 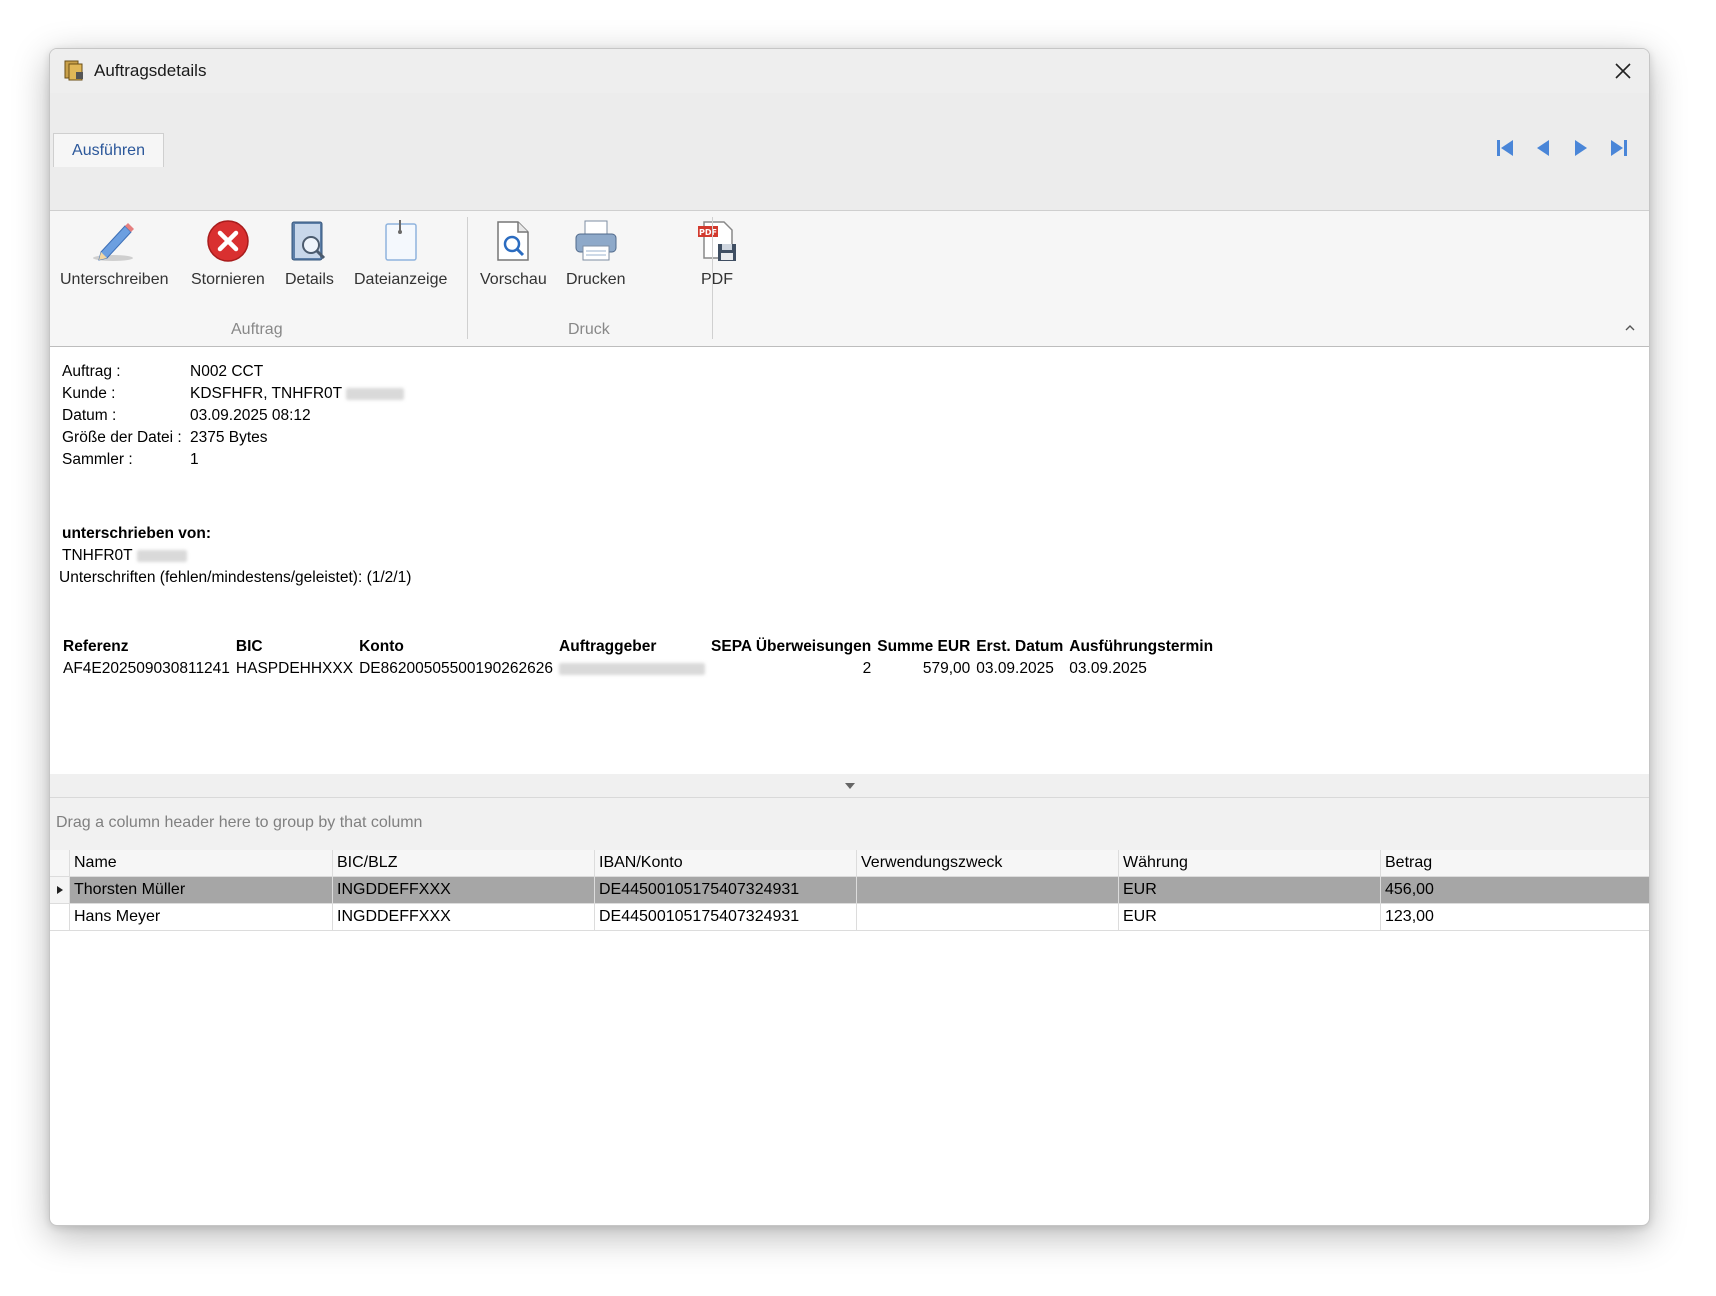 I want to click on field-row-datum: Datum : 03.09.2025 08:12, so click(x=233, y=416).